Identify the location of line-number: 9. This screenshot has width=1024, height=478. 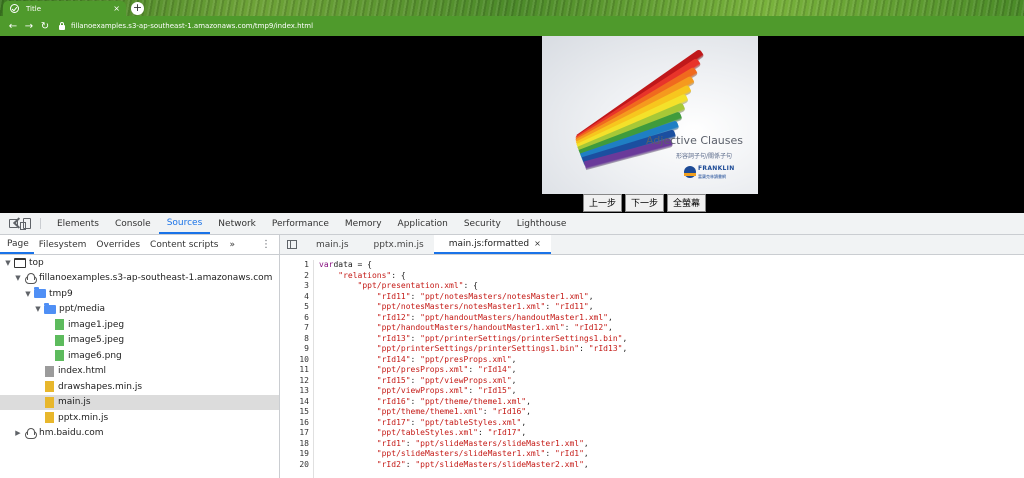
(296, 349).